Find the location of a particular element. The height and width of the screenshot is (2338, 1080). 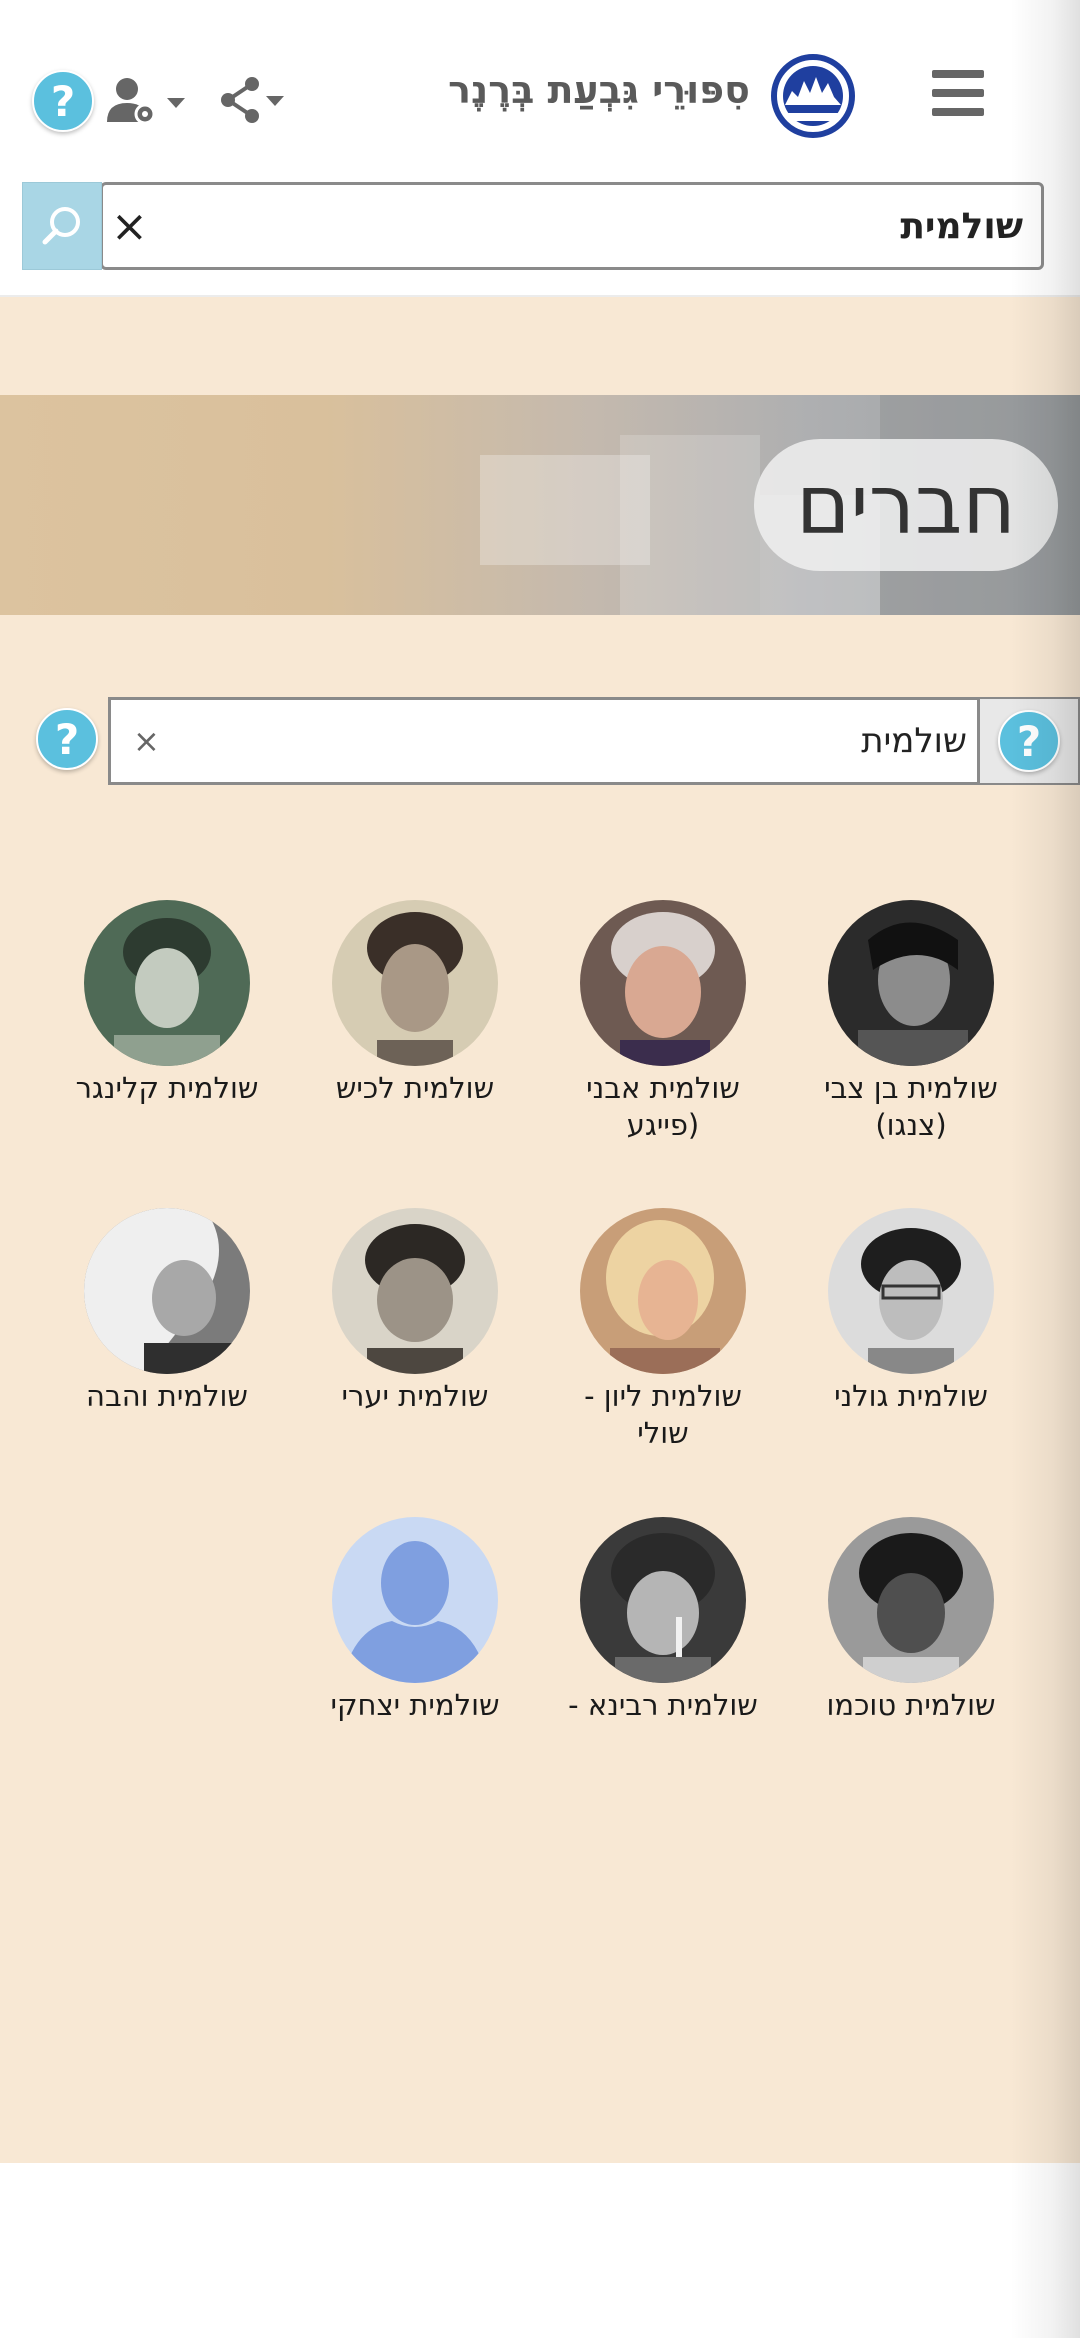

filter-help-button: ? is located at coordinates (1029, 741).